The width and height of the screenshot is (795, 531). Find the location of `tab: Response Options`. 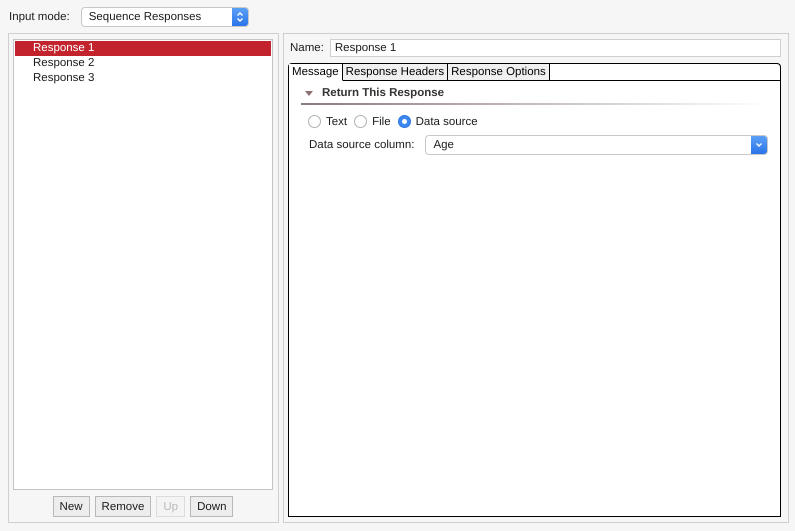

tab: Response Options is located at coordinates (499, 72).